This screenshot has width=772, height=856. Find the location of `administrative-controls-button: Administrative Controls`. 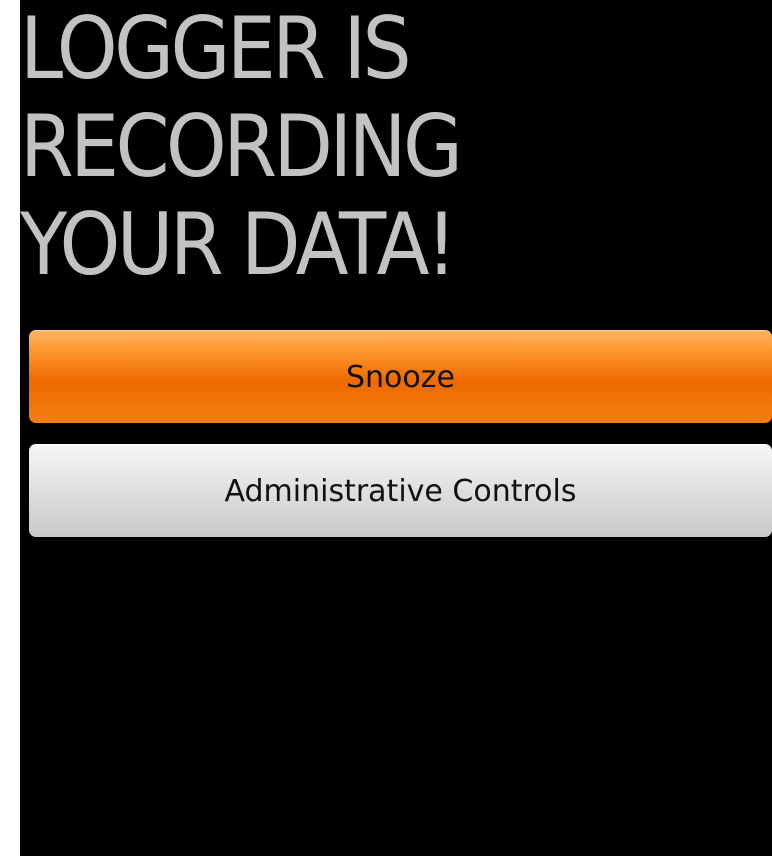

administrative-controls-button: Administrative Controls is located at coordinates (400, 490).